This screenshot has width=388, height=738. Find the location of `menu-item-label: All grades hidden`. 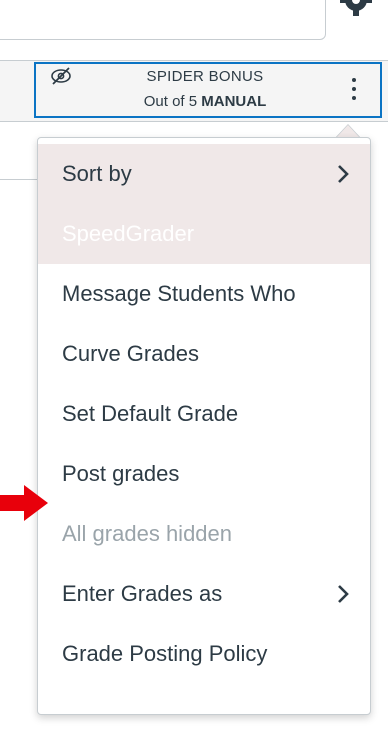

menu-item-label: All grades hidden is located at coordinates (147, 533).